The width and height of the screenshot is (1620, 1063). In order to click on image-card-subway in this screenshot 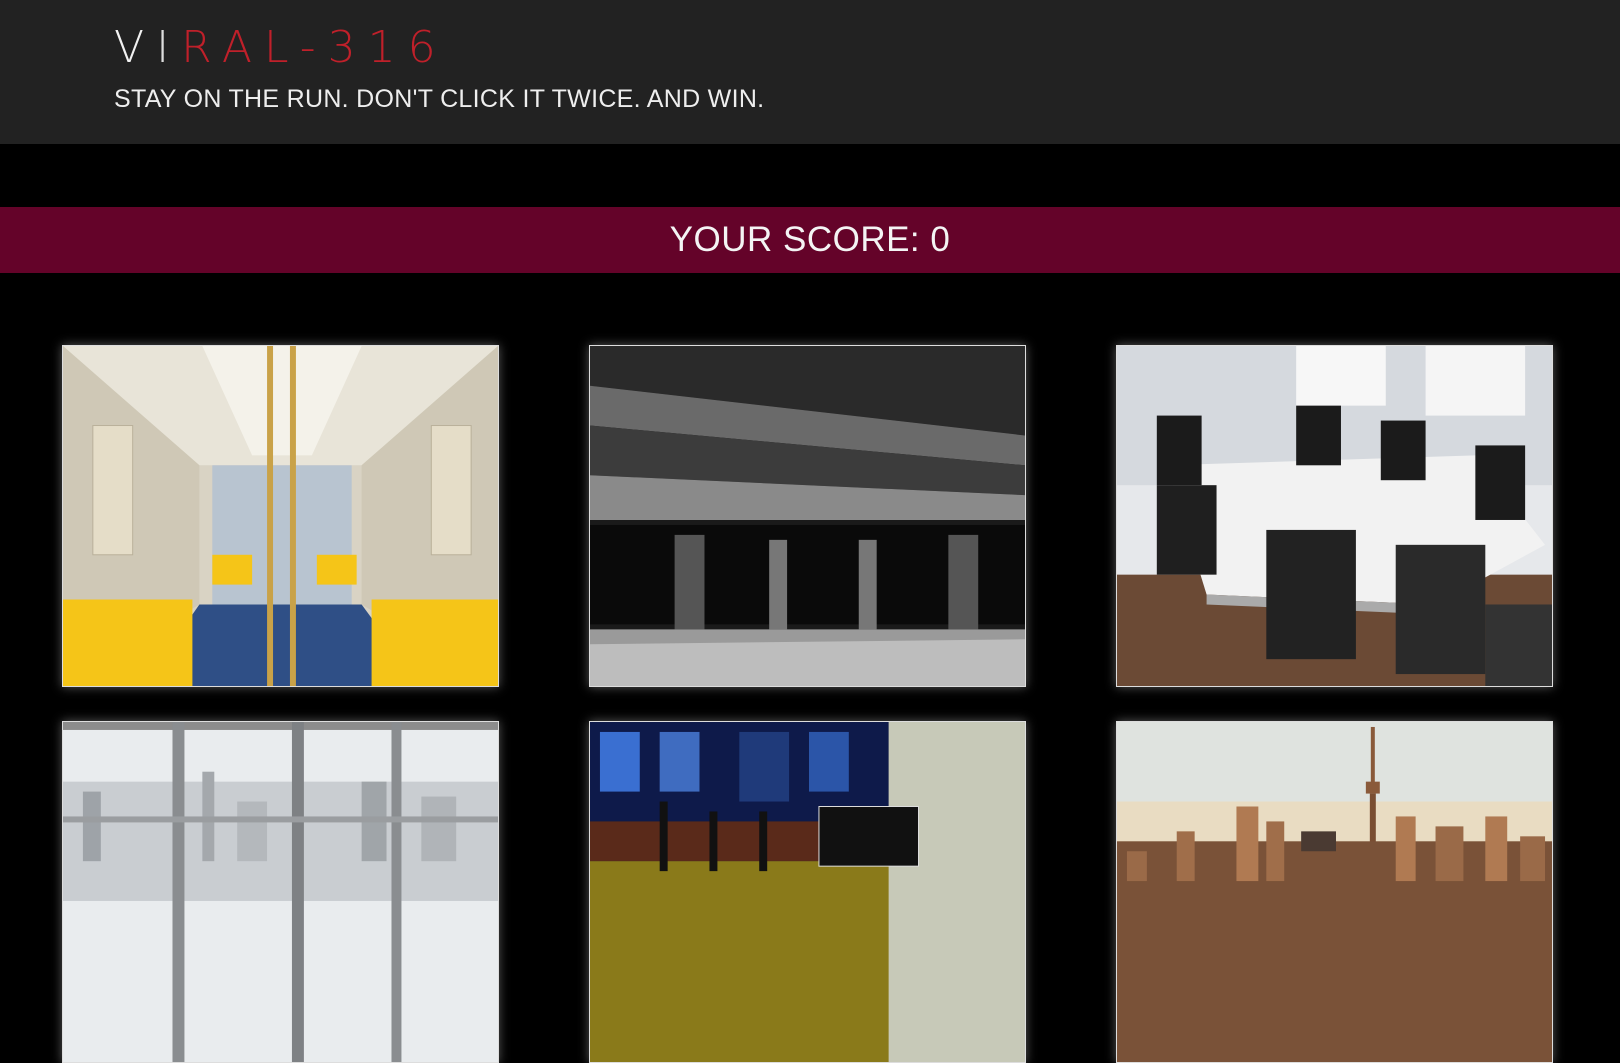, I will do `click(280, 516)`.